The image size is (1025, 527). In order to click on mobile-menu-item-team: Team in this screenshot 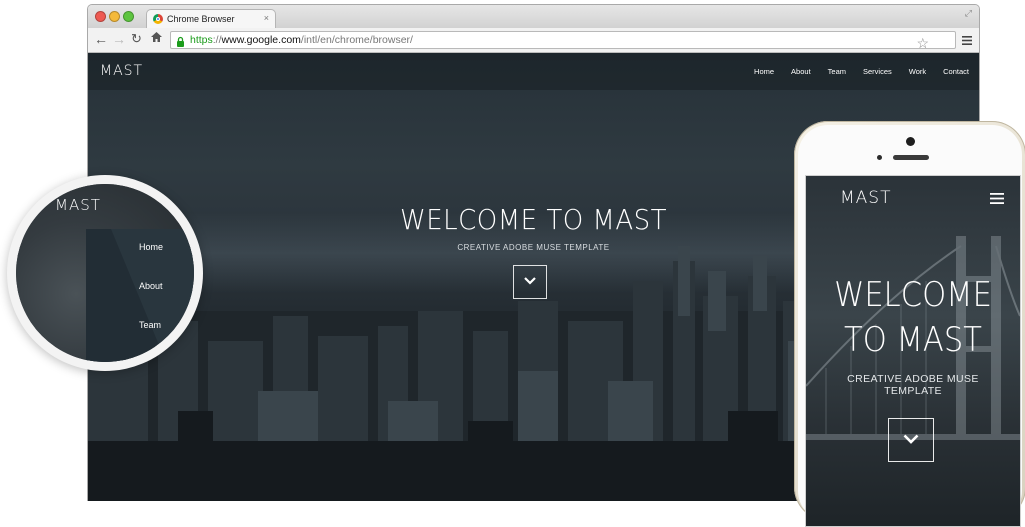, I will do `click(150, 325)`.